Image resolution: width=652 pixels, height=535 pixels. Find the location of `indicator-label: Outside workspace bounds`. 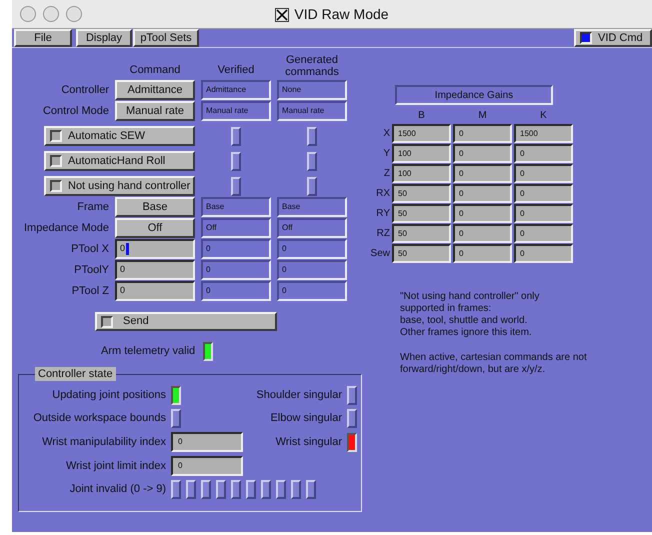

indicator-label: Outside workspace bounds is located at coordinates (99, 418).